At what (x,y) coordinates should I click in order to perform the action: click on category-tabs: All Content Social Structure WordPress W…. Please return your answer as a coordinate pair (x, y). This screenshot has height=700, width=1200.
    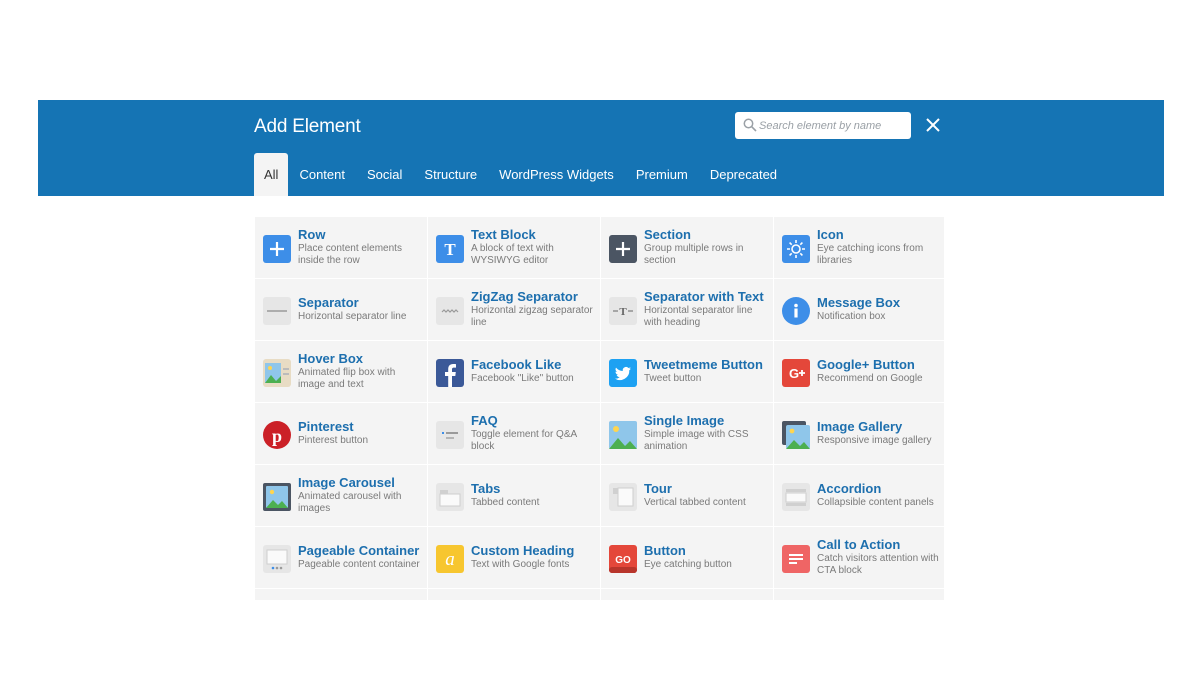
    Looking at the image, I should click on (521, 174).